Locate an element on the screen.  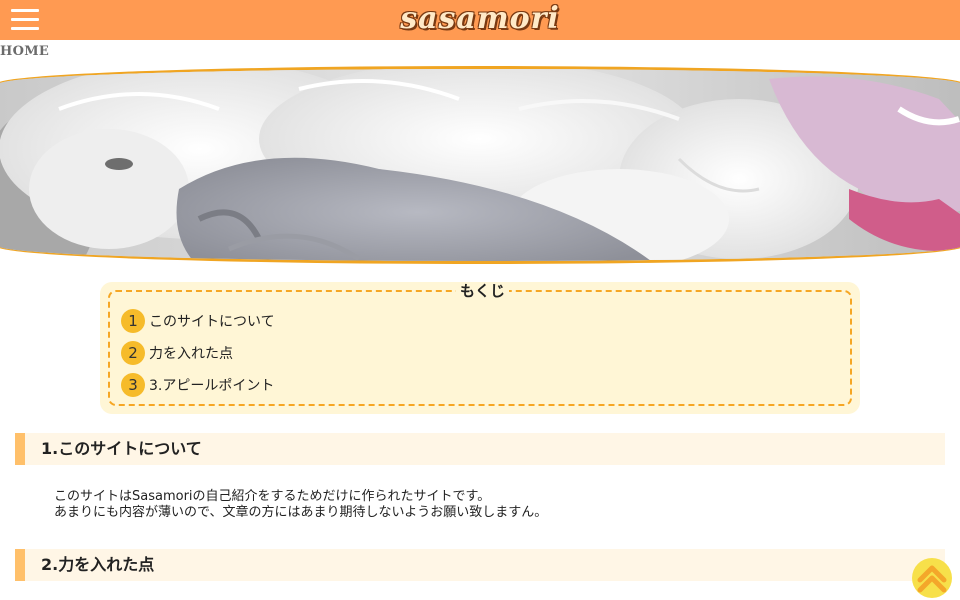
toc-item-1: 1 このサイトについて is located at coordinates (198, 321).